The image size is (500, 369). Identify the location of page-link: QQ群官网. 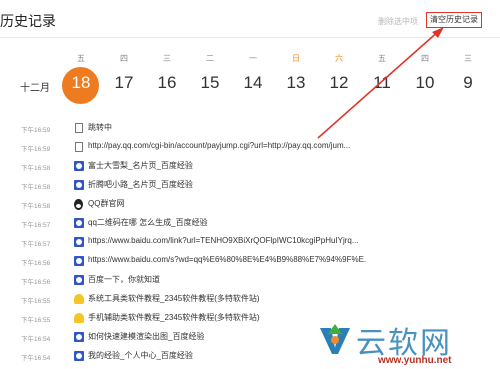
(106, 203).